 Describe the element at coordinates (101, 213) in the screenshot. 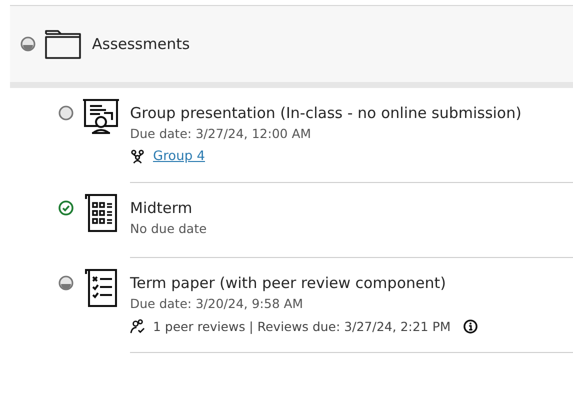

I see `test-sheet-icon` at that location.